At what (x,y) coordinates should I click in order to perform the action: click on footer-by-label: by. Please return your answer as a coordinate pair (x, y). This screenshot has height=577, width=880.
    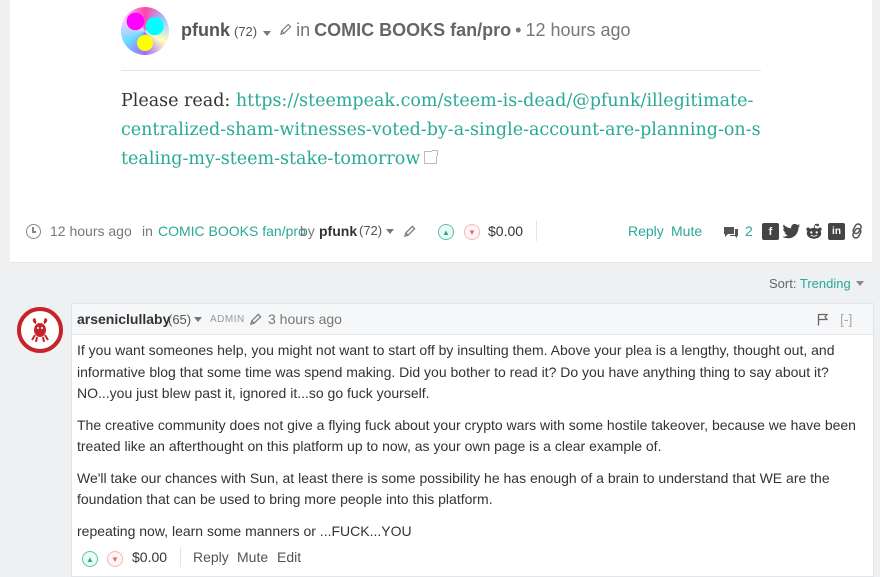
    Looking at the image, I should click on (307, 231).